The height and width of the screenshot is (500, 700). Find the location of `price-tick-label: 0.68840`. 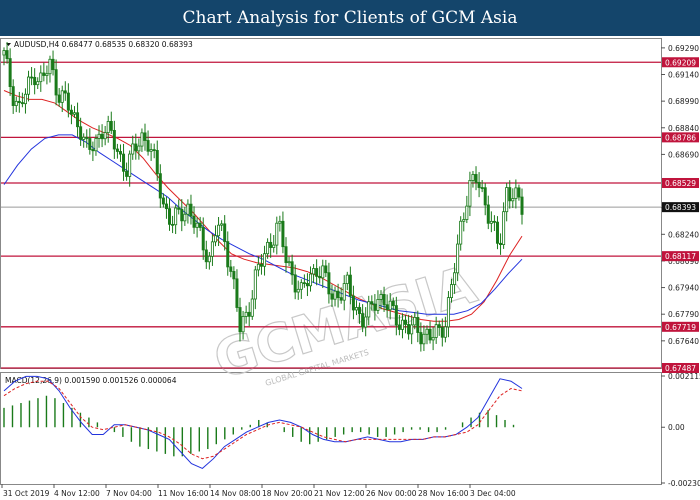

price-tick-label: 0.68840 is located at coordinates (683, 128).